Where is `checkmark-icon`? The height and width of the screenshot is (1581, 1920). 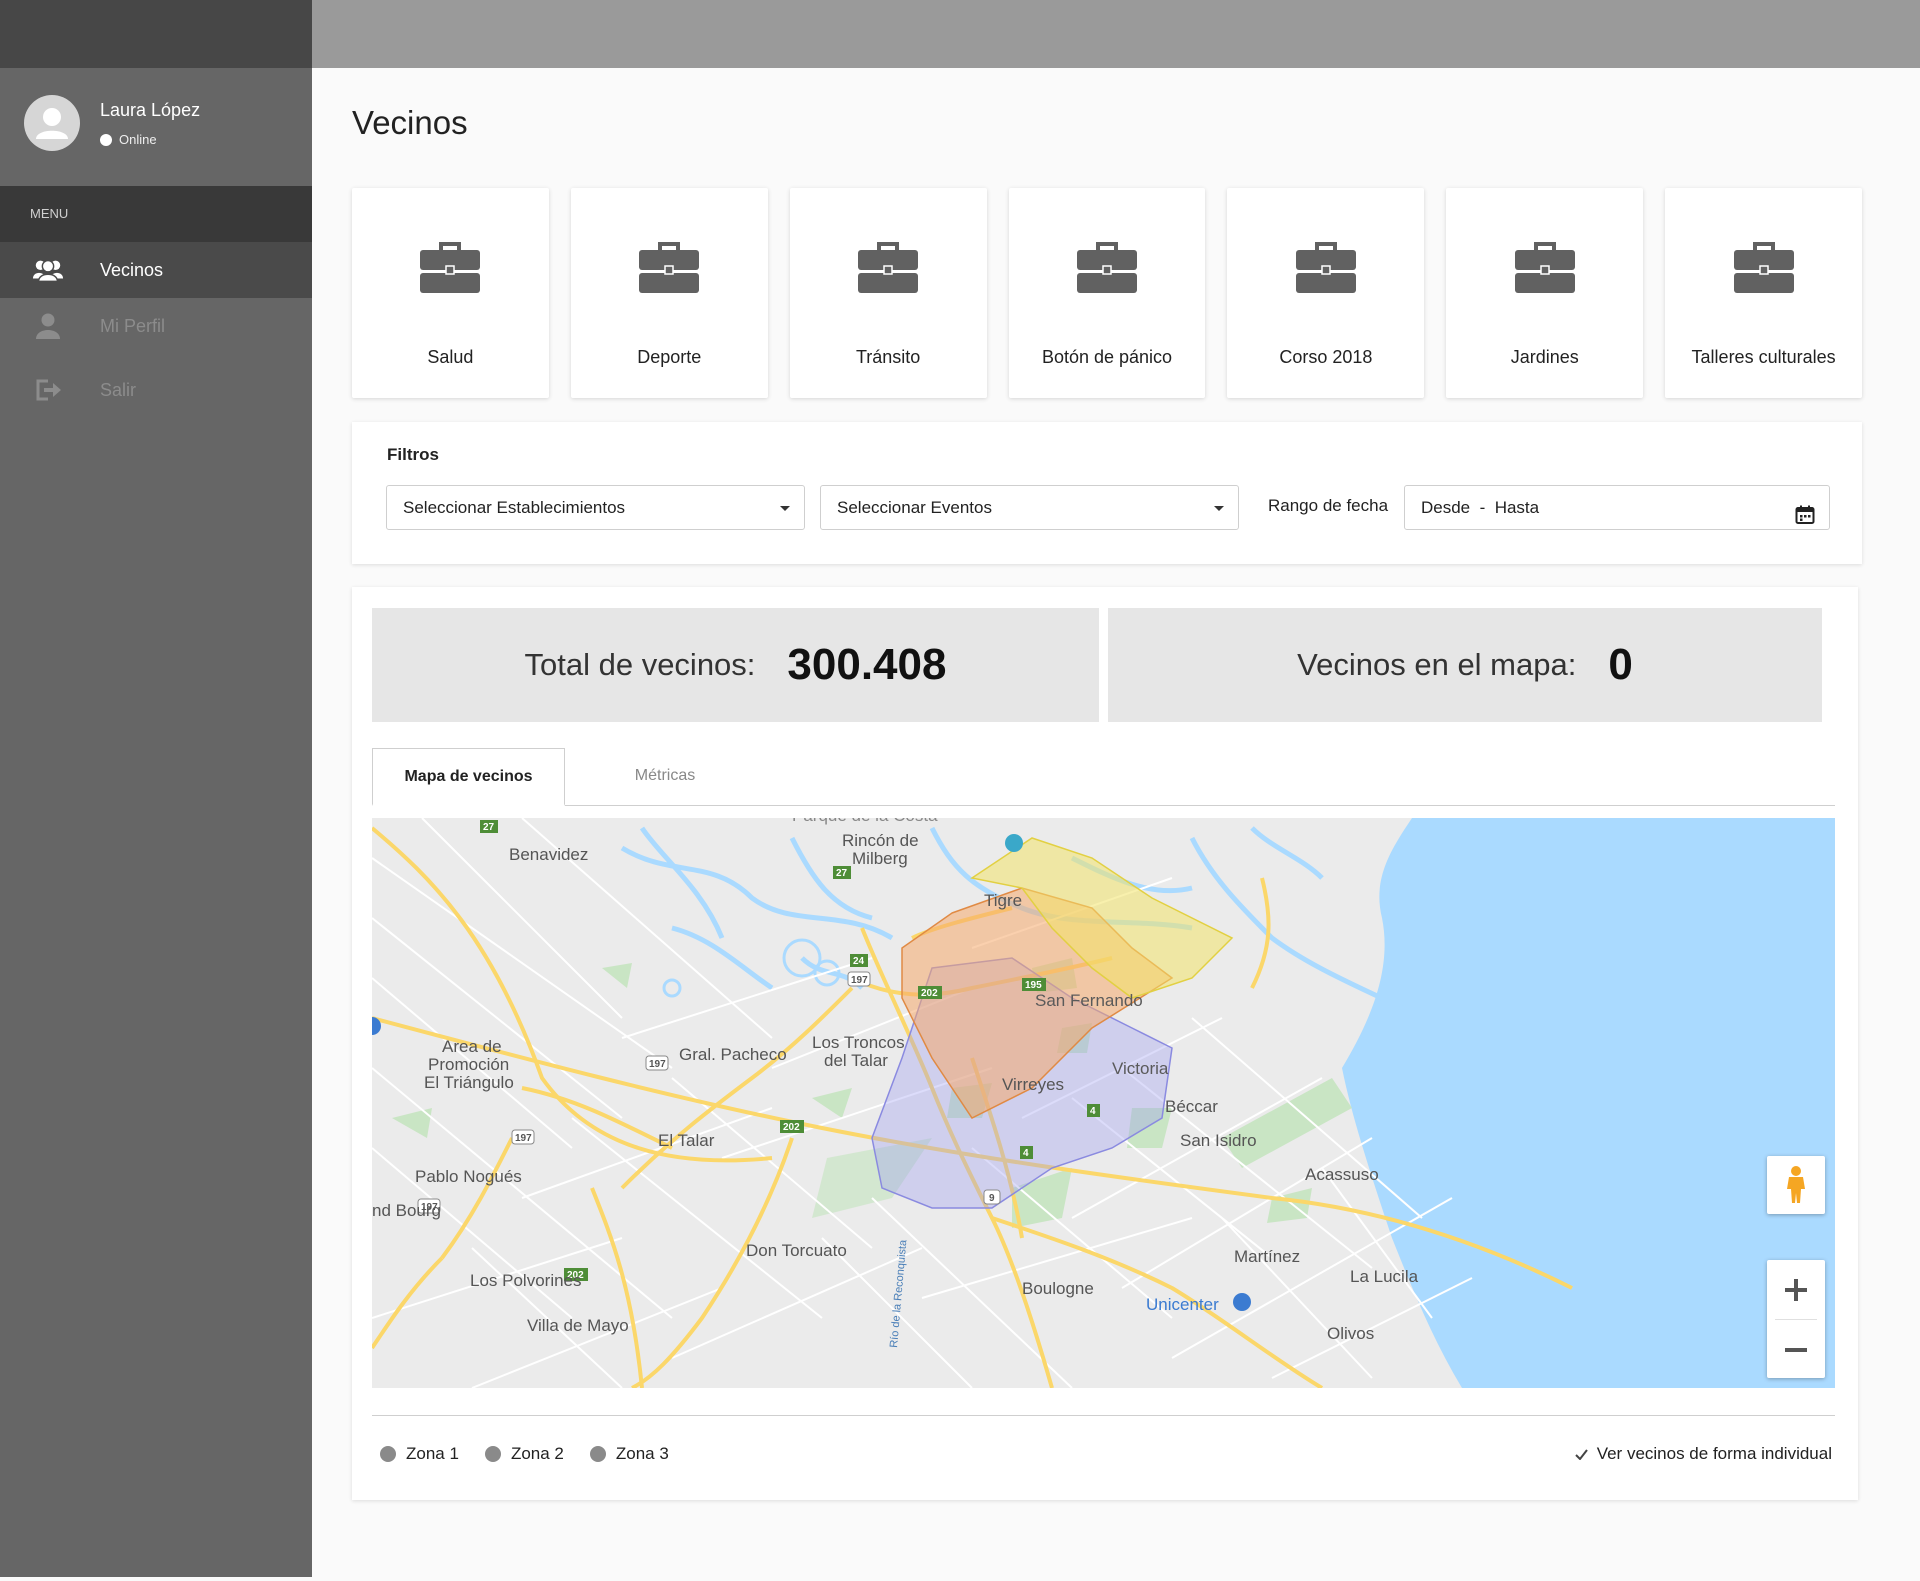 checkmark-icon is located at coordinates (1581, 1454).